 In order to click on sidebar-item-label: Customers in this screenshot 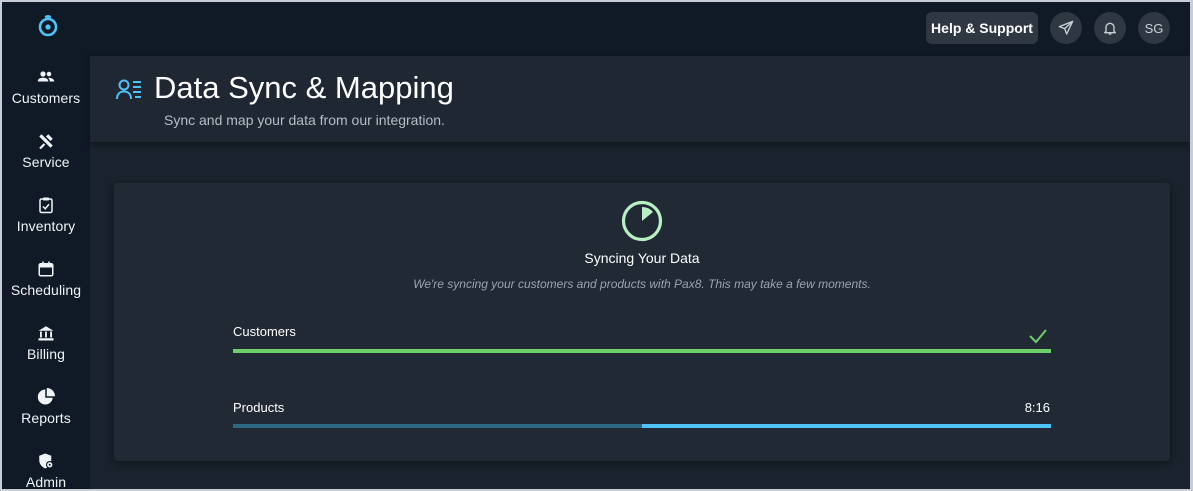, I will do `click(46, 98)`.